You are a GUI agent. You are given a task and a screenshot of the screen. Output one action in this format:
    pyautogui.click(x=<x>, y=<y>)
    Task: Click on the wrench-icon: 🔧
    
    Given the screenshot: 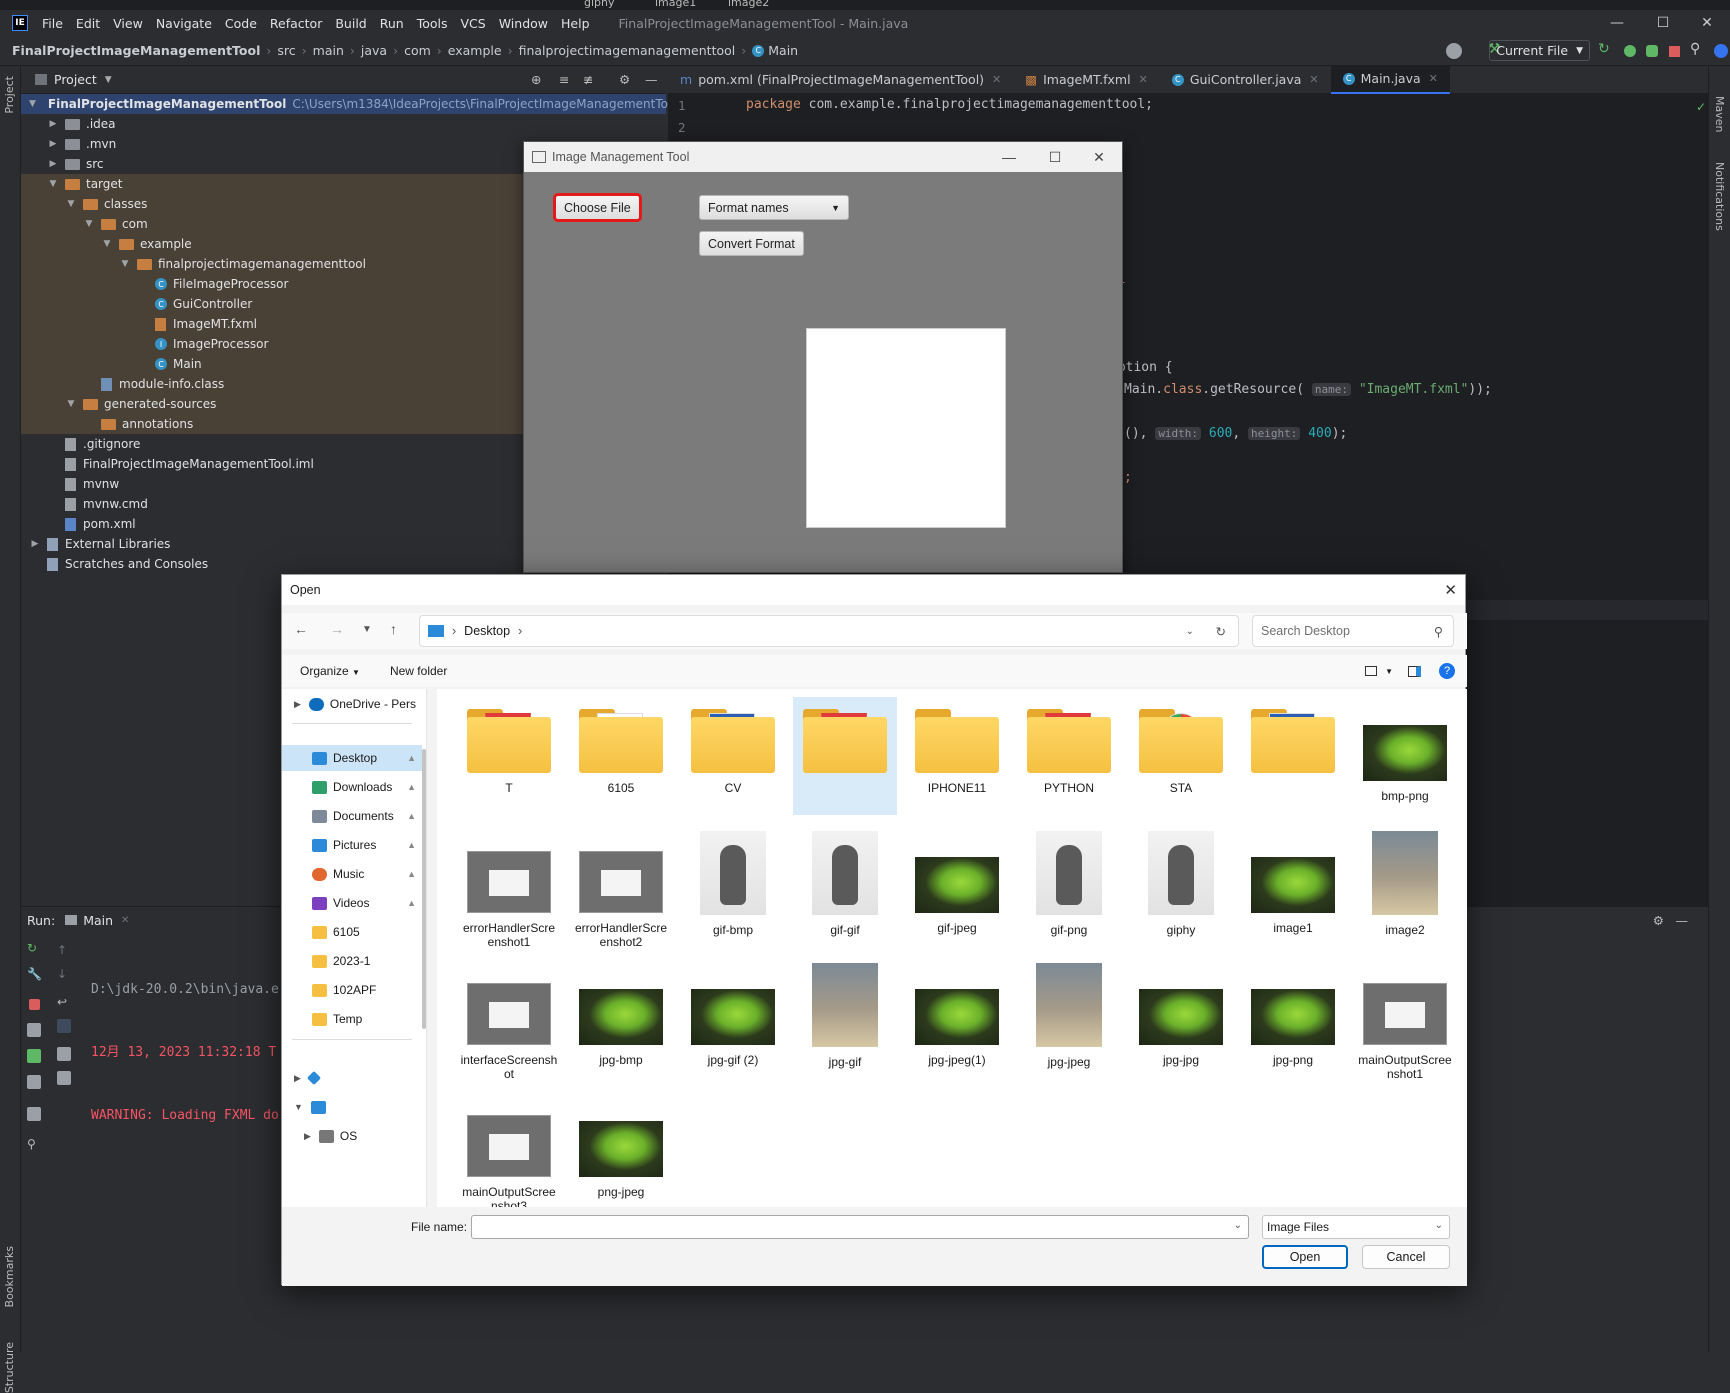 What is the action you would take?
    pyautogui.click(x=34, y=974)
    